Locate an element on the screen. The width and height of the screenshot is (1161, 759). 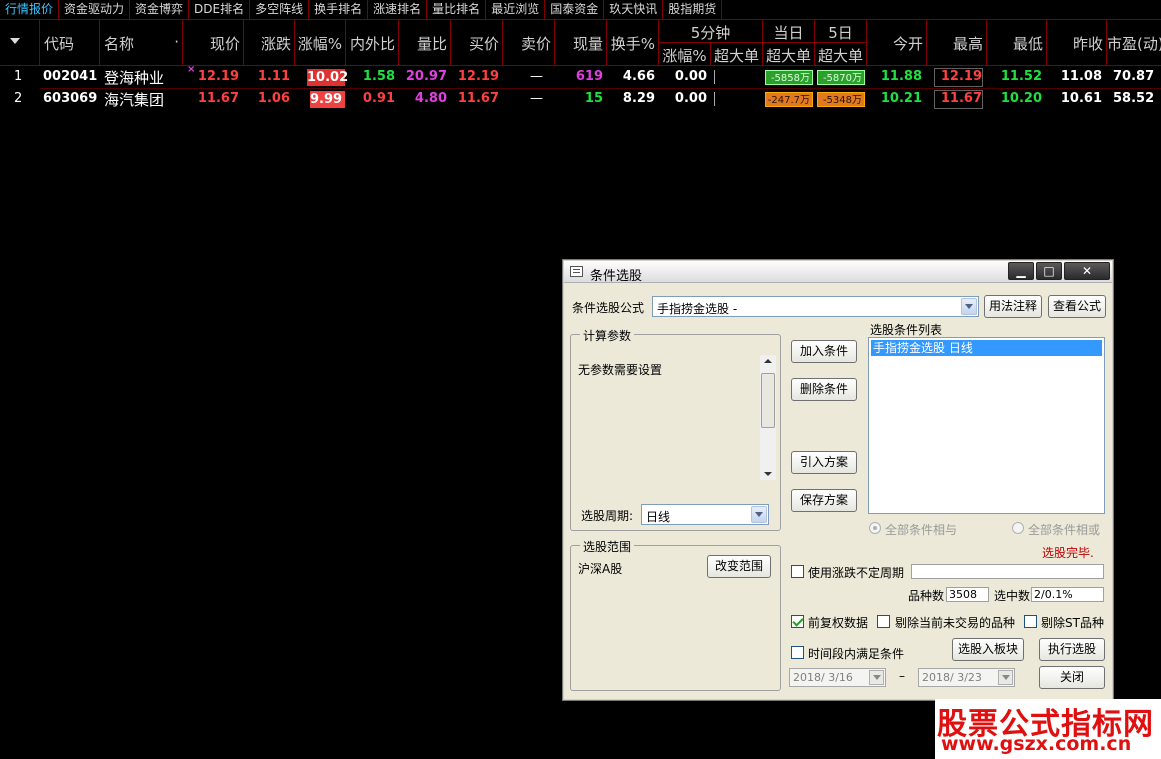
col-5day-big: 超大单 is located at coordinates (841, 54).